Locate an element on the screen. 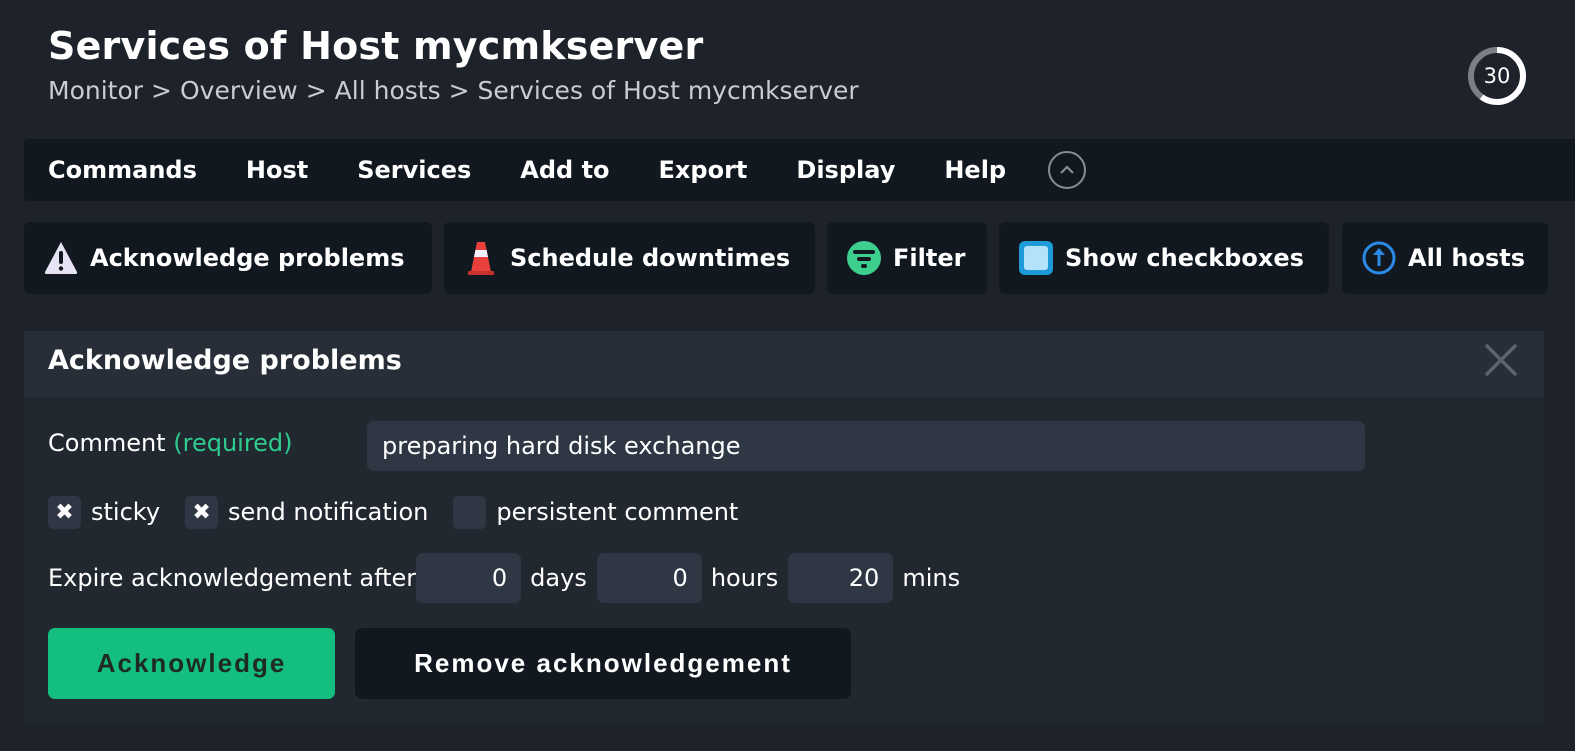 The width and height of the screenshot is (1575, 751). expire-hours-input is located at coordinates (649, 578).